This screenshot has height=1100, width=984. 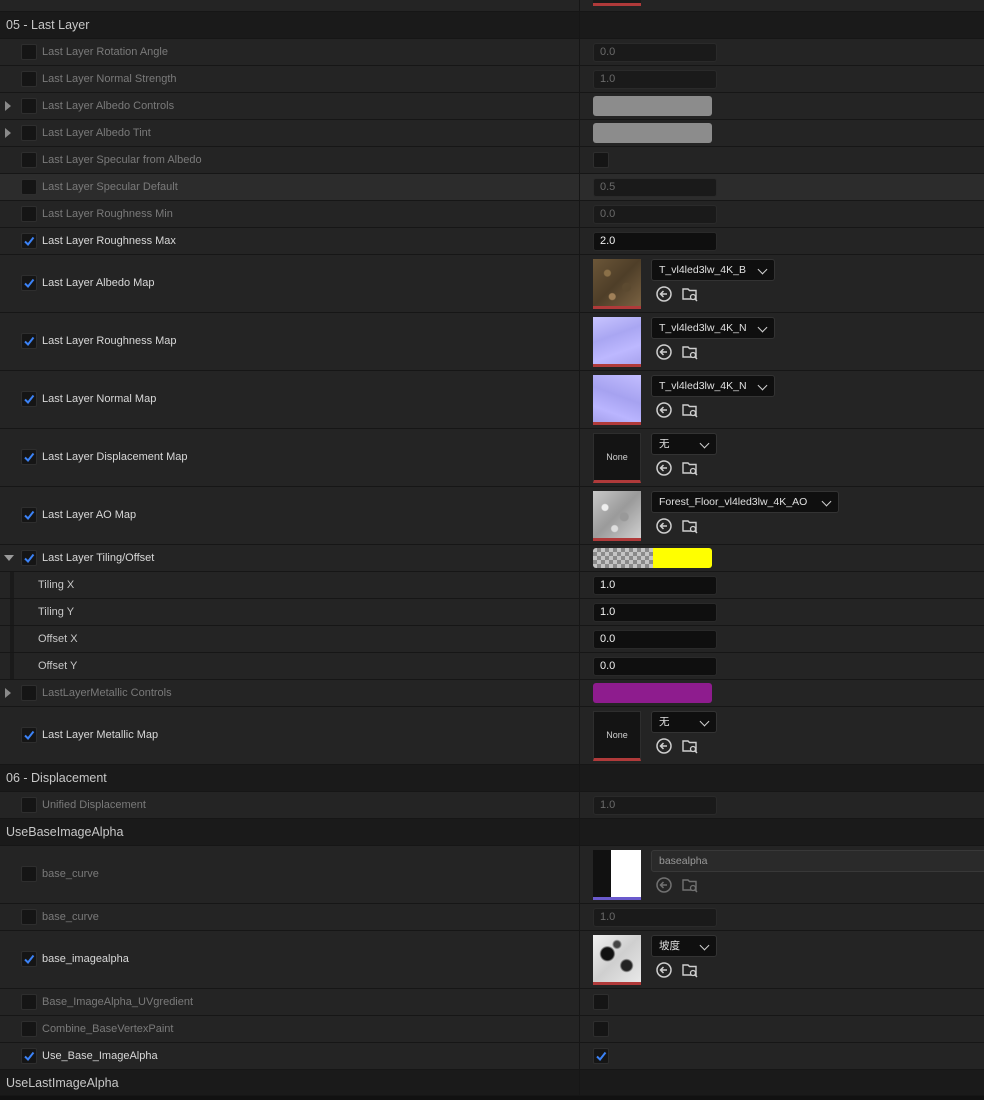 What do you see at coordinates (9, 558) in the screenshot?
I see `collapse-arrow-icon` at bounding box center [9, 558].